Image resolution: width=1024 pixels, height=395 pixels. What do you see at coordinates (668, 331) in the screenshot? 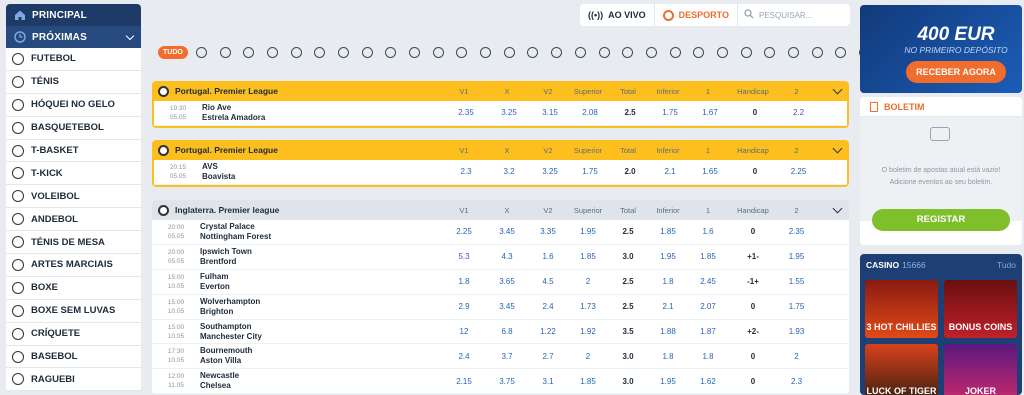
I see `odd-button: 1.88` at bounding box center [668, 331].